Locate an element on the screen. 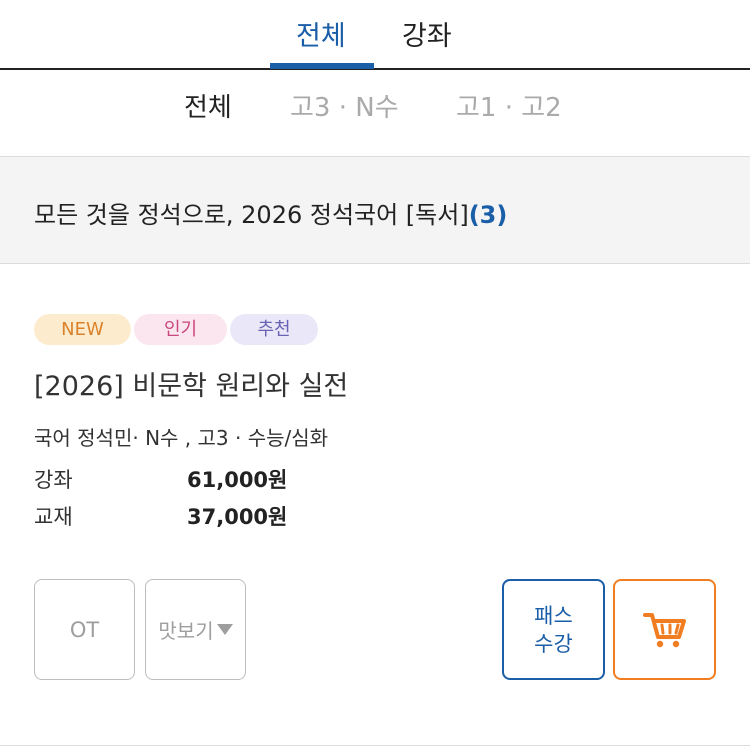 The width and height of the screenshot is (750, 750). pass-enroll-button: 패스 수강 is located at coordinates (553, 629).